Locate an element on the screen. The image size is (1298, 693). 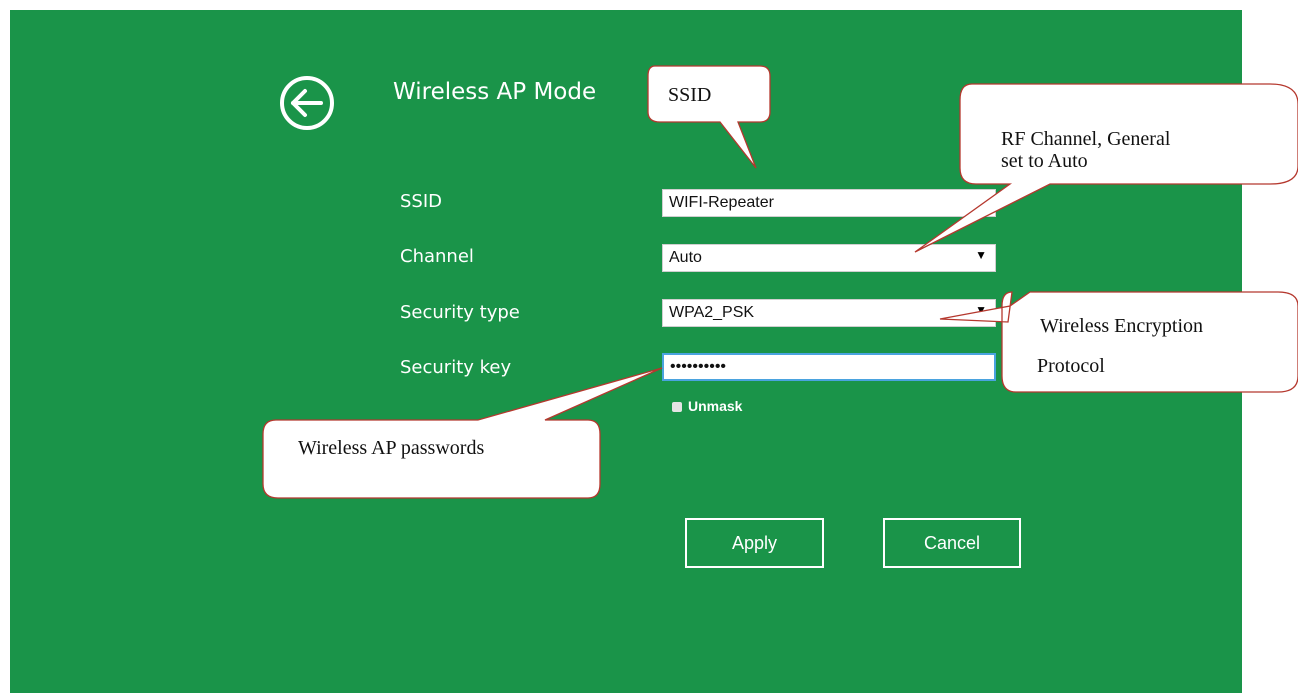
security-key-label: Security key is located at coordinates (456, 367).